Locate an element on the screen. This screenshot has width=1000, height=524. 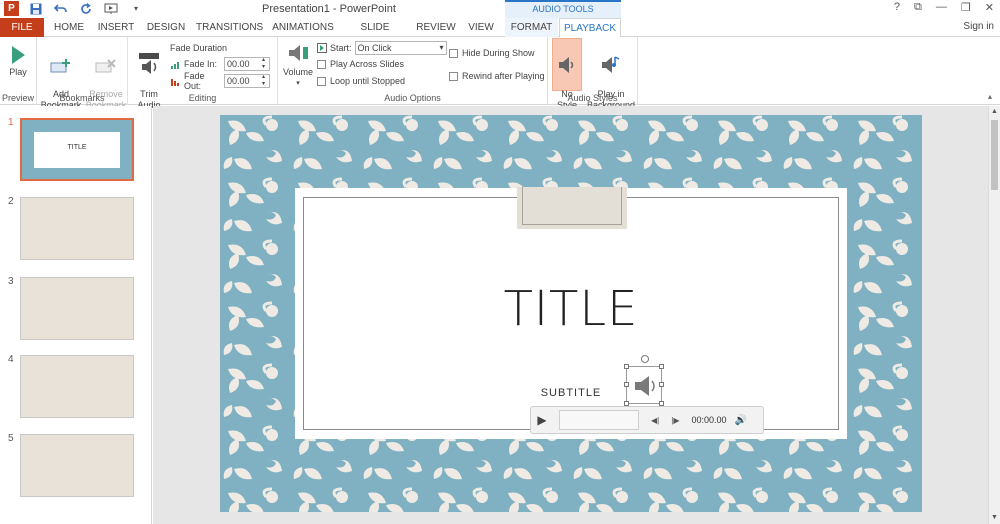
slide-thumbnails-panel: 1 TITLE 2 3 4 5 is located at coordinates (76, 315).